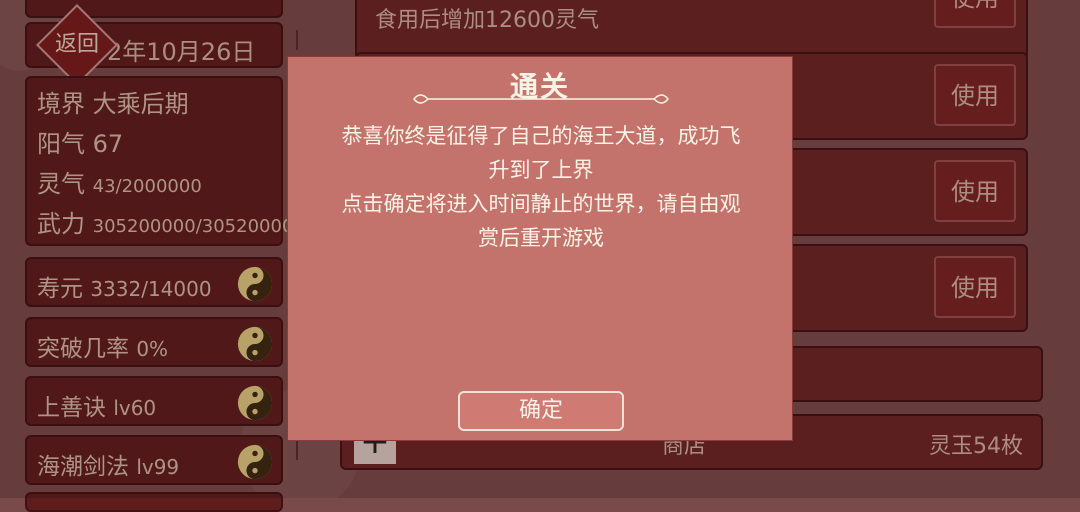 The image size is (1080, 512). Describe the element at coordinates (541, 136) in the screenshot. I see `dialog-line: 恭喜你终是征得了自己的海王大道，成功飞` at that location.